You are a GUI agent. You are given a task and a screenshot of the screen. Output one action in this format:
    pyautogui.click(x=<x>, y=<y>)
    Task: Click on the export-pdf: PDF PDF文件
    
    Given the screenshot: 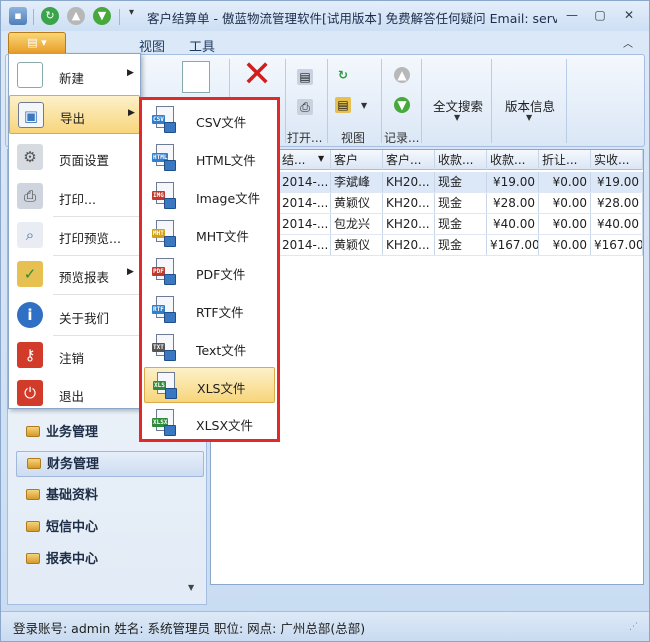 What is the action you would take?
    pyautogui.click(x=209, y=272)
    